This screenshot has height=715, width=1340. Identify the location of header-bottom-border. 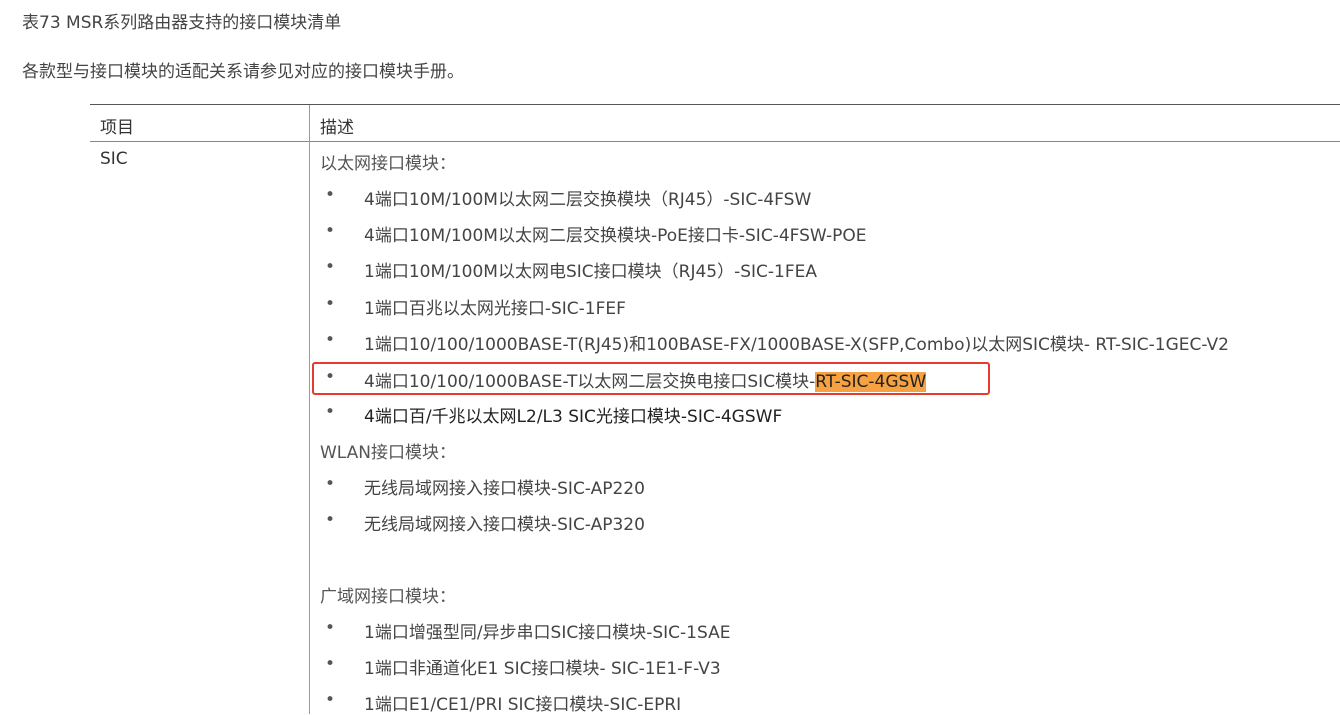
(715, 141).